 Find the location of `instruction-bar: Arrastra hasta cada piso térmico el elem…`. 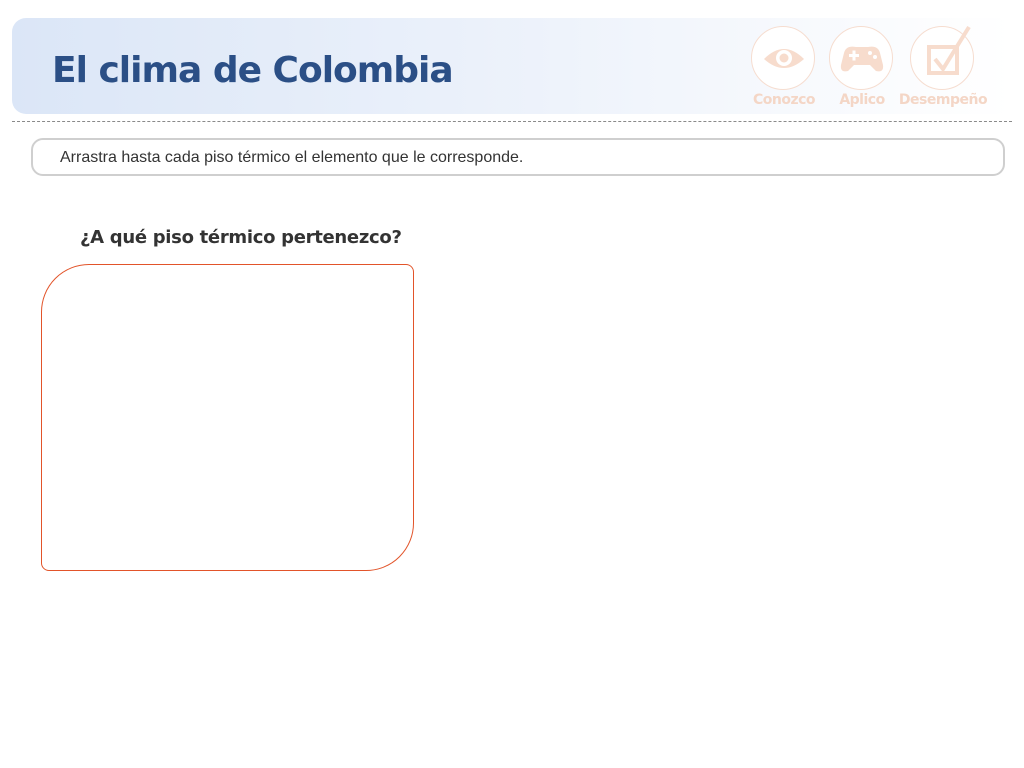

instruction-bar: Arrastra hasta cada piso térmico el elem… is located at coordinates (518, 157).